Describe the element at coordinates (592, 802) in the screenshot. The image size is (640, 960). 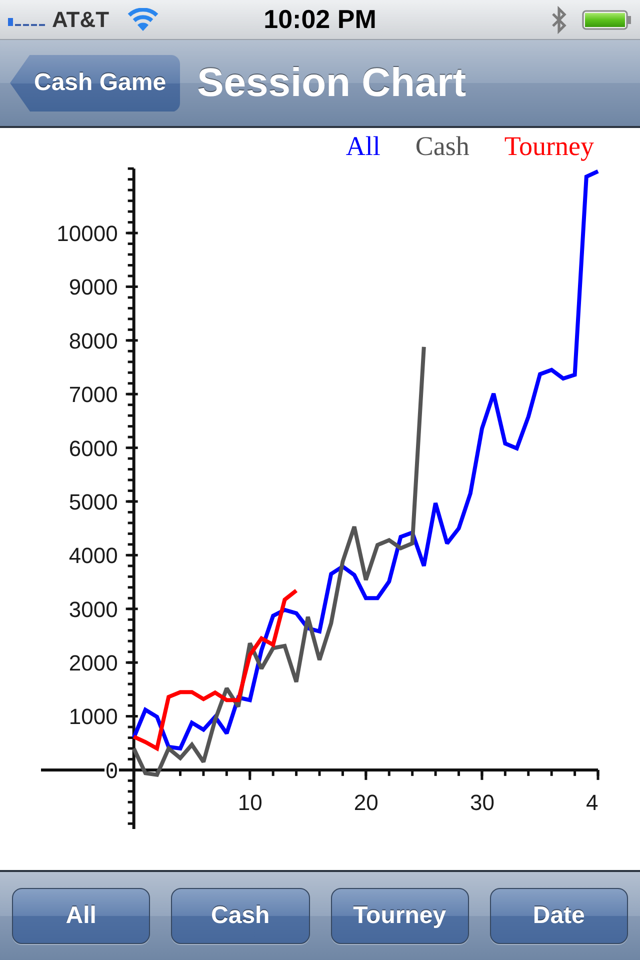
I see `x-tick-label: 4` at that location.